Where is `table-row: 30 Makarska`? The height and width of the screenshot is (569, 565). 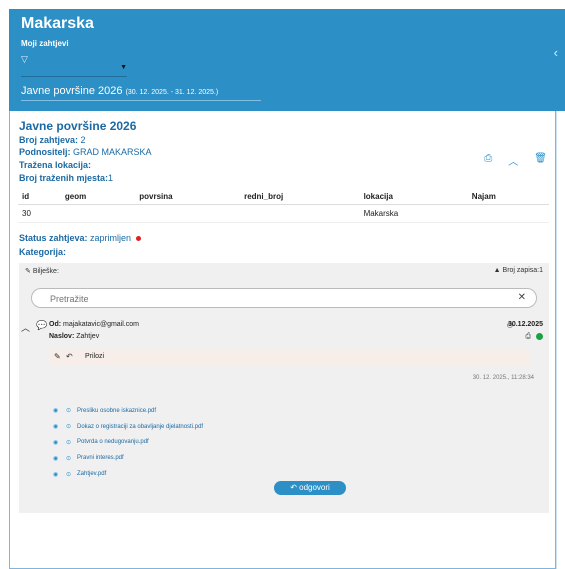
table-row: 30 Makarska is located at coordinates (283, 213).